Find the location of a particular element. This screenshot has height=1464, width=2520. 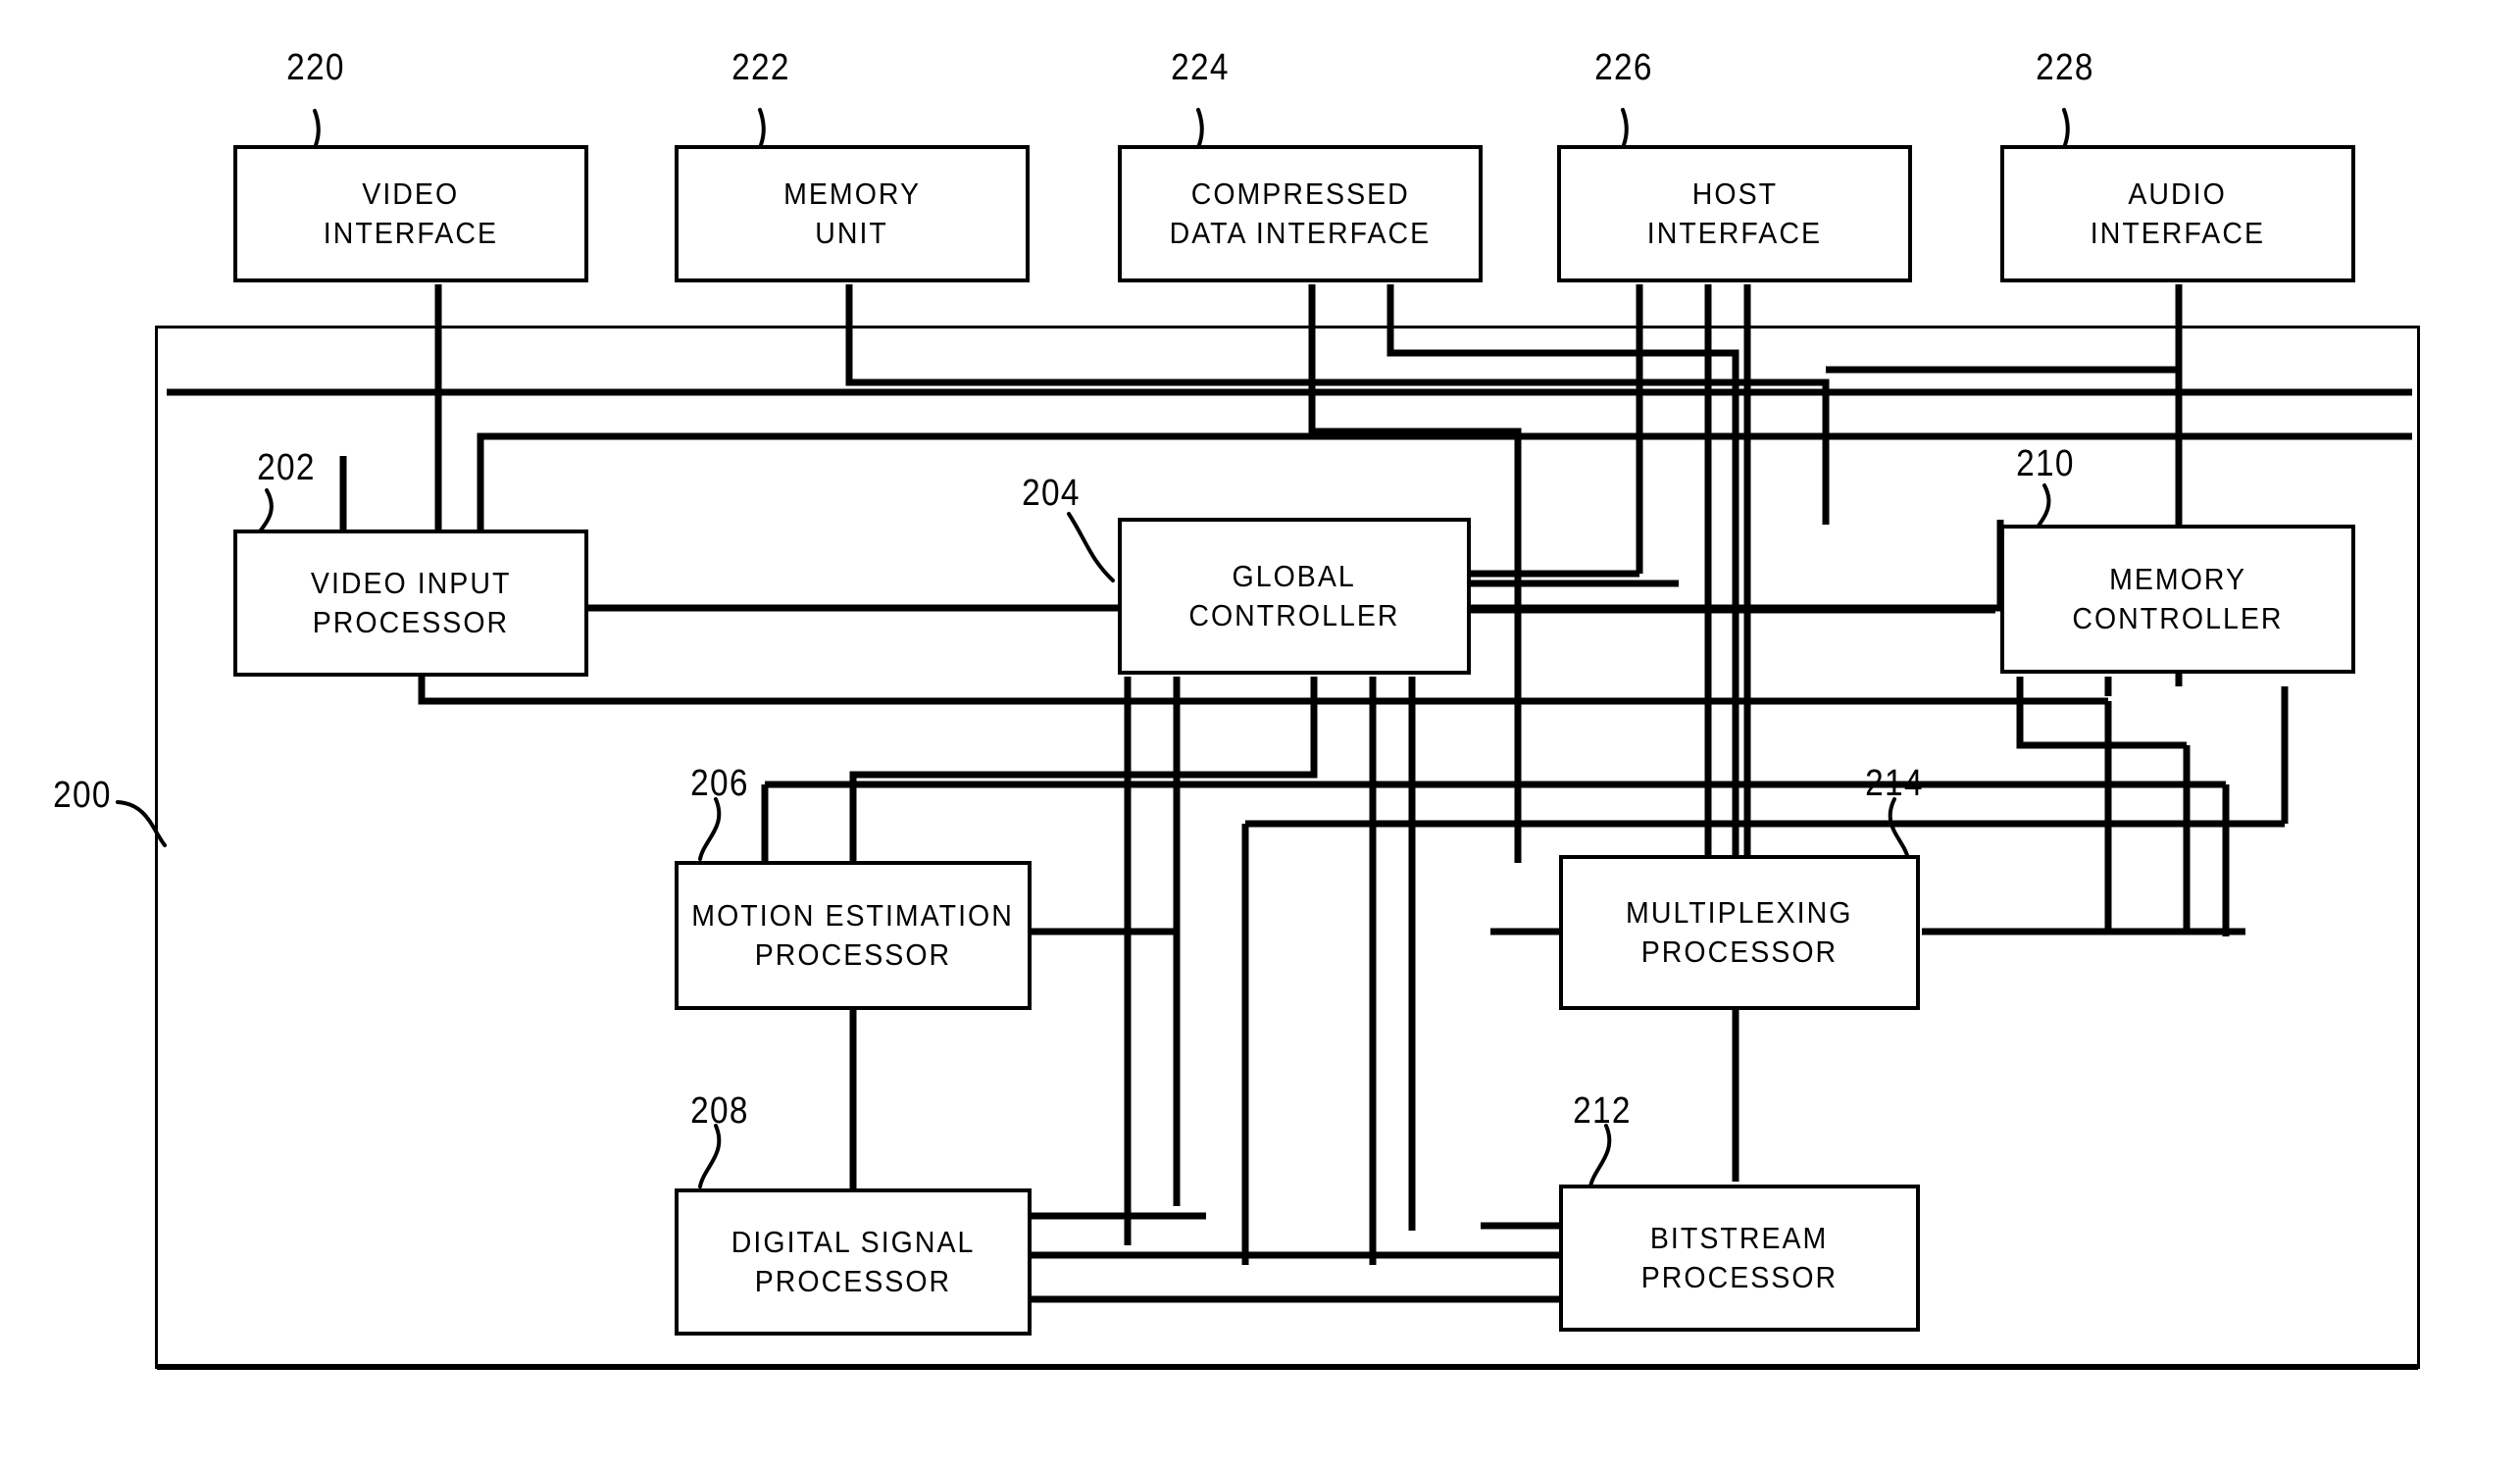

block-digital-signal-processor: DIGITAL SIGNAL PROCESSOR is located at coordinates (853, 1262).